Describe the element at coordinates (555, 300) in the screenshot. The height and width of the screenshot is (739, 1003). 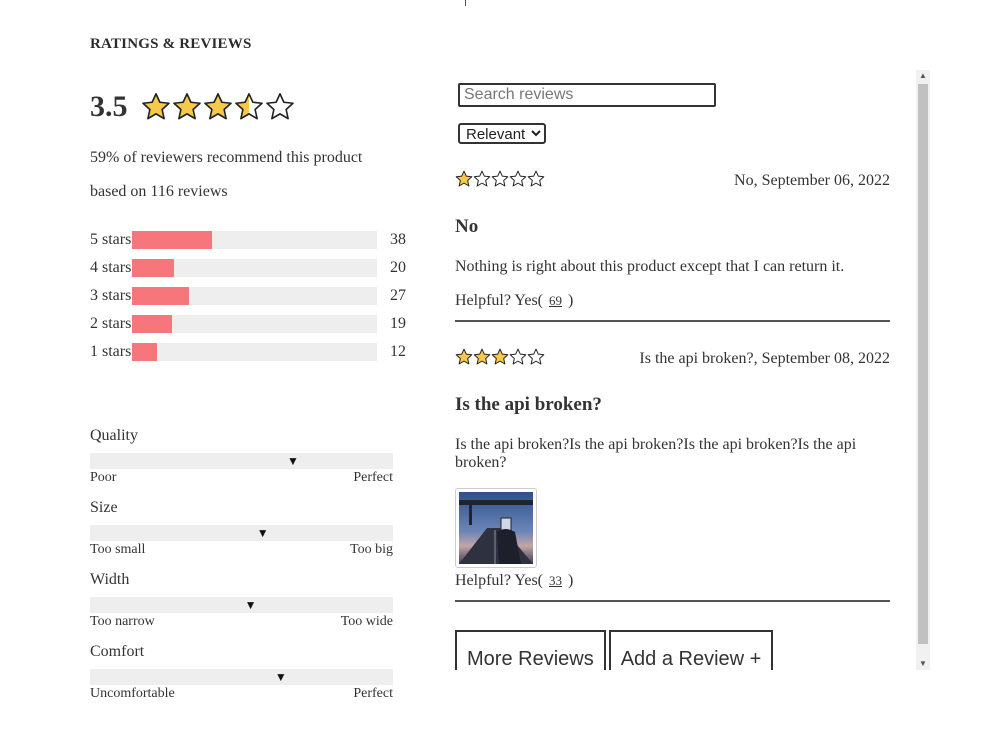
I see `helpful-yes-link: 69` at that location.